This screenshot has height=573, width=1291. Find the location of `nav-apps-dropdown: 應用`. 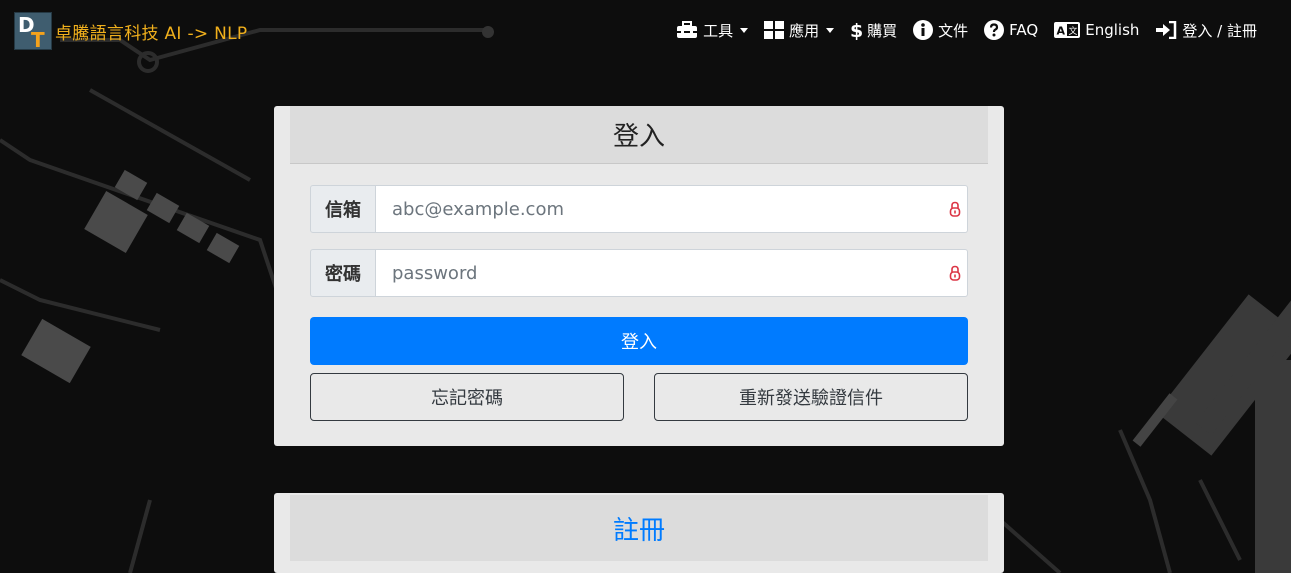

nav-apps-dropdown: 應用 is located at coordinates (799, 30).